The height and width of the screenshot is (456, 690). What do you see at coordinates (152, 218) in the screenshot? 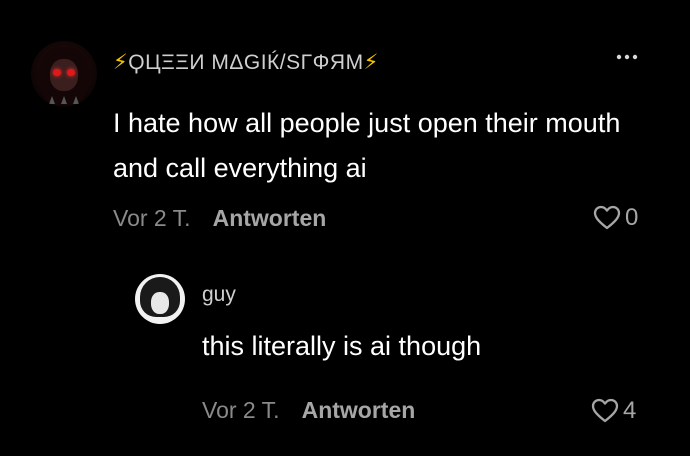
I see `comment-timestamp: Vor 2 T.` at bounding box center [152, 218].